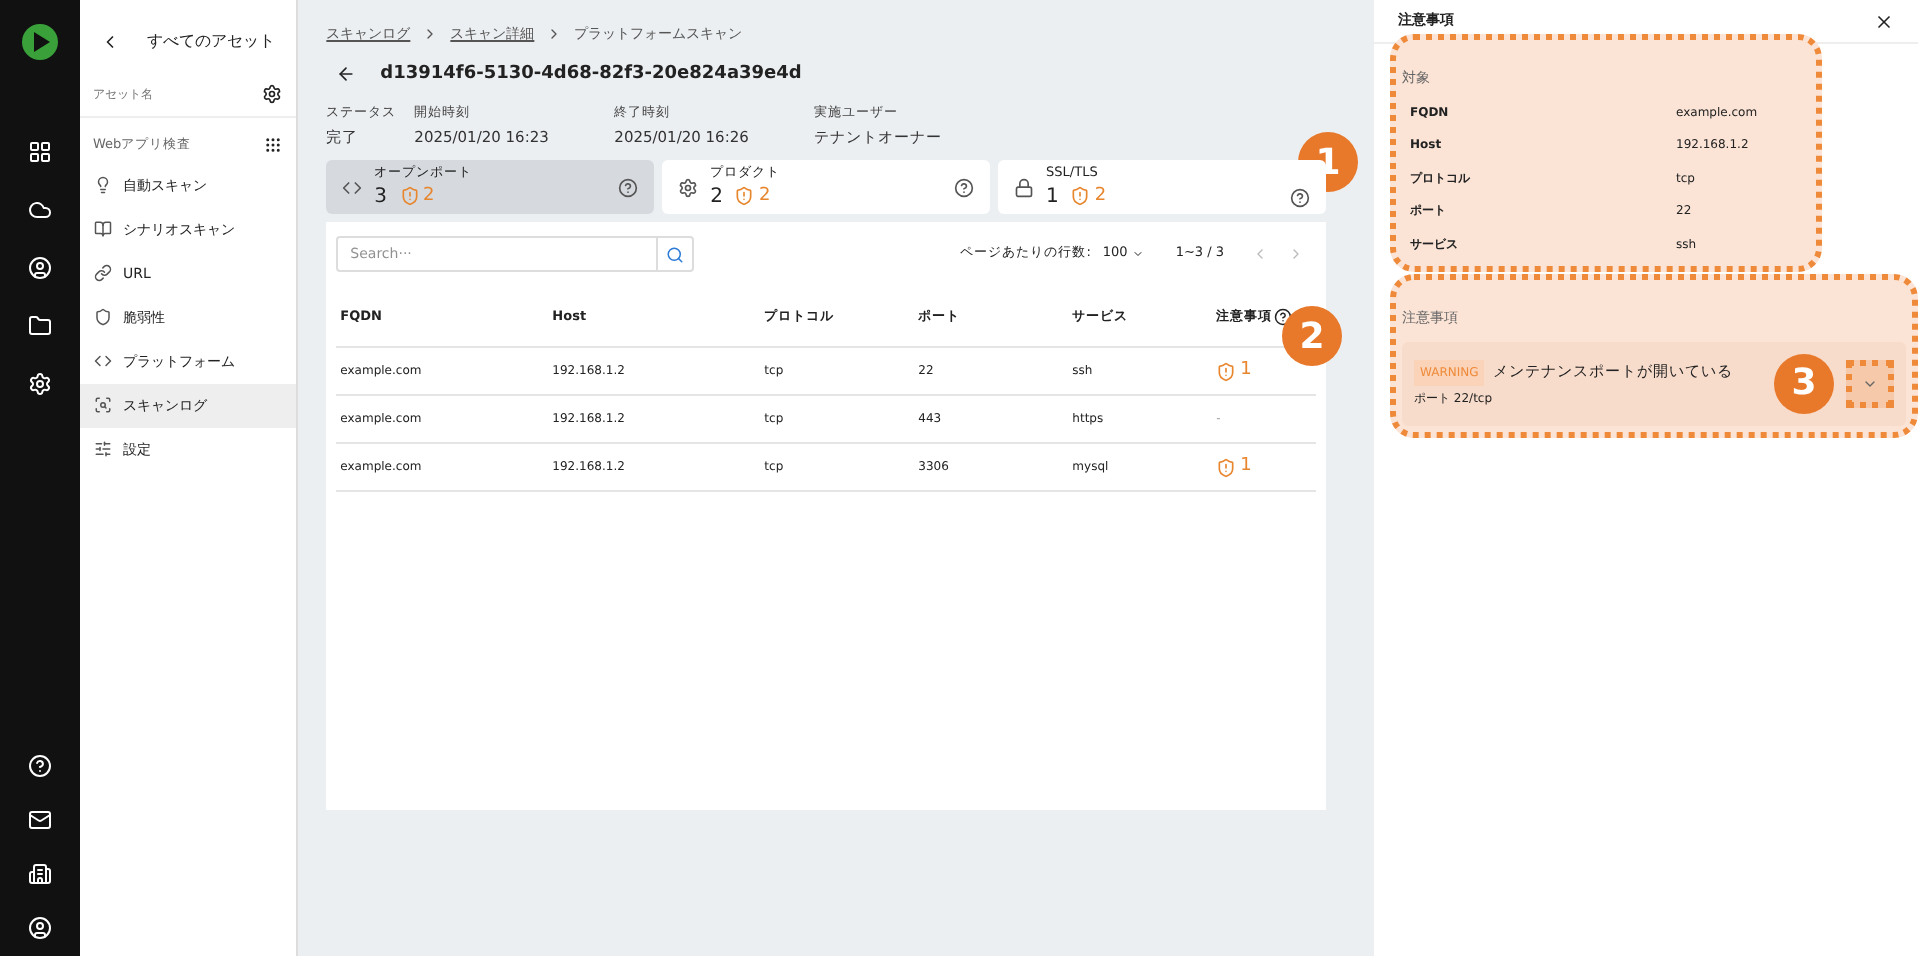  Describe the element at coordinates (1024, 187) in the screenshot. I see `lock-icon` at that location.